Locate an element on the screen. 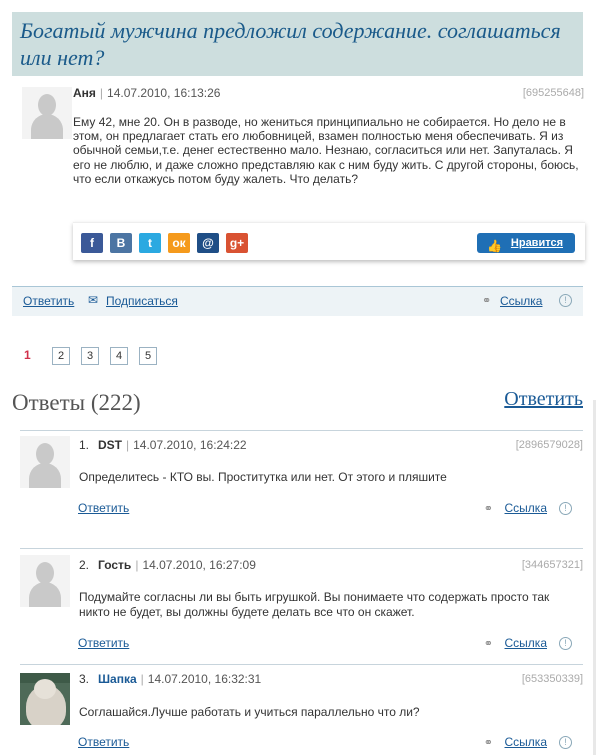 This screenshot has width=596, height=755. pager-page-3: 3 is located at coordinates (90, 356).